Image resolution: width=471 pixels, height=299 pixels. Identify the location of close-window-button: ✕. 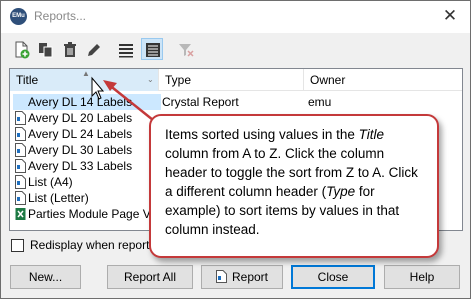
(450, 16).